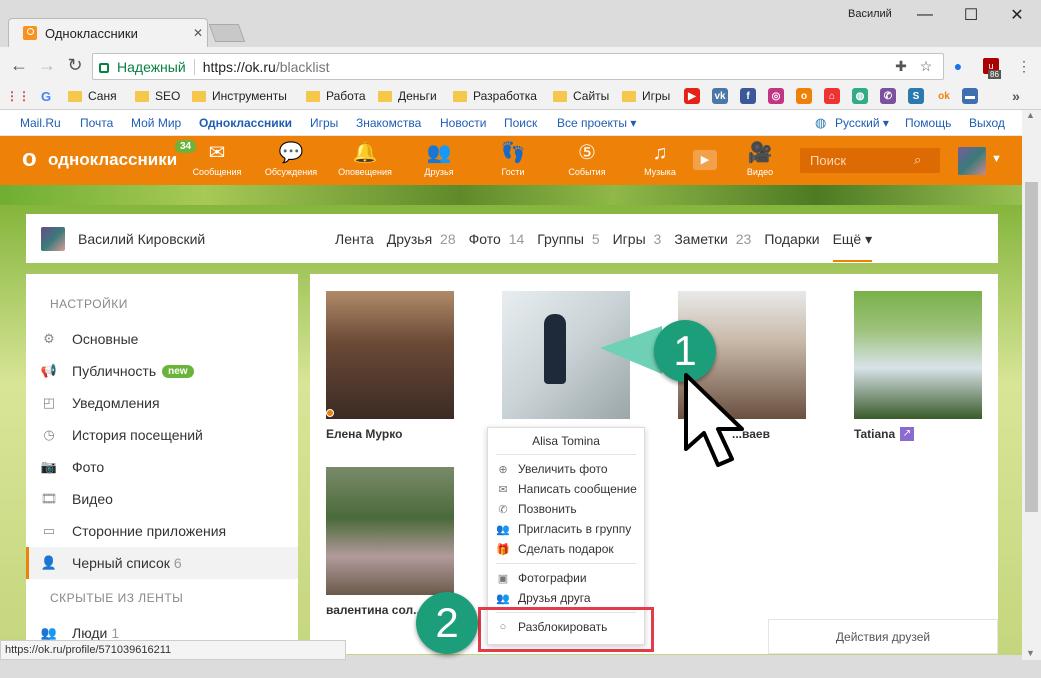 The image size is (1041, 678). Describe the element at coordinates (495, 96) in the screenshot. I see `bookmark-folder: Разработка` at that location.